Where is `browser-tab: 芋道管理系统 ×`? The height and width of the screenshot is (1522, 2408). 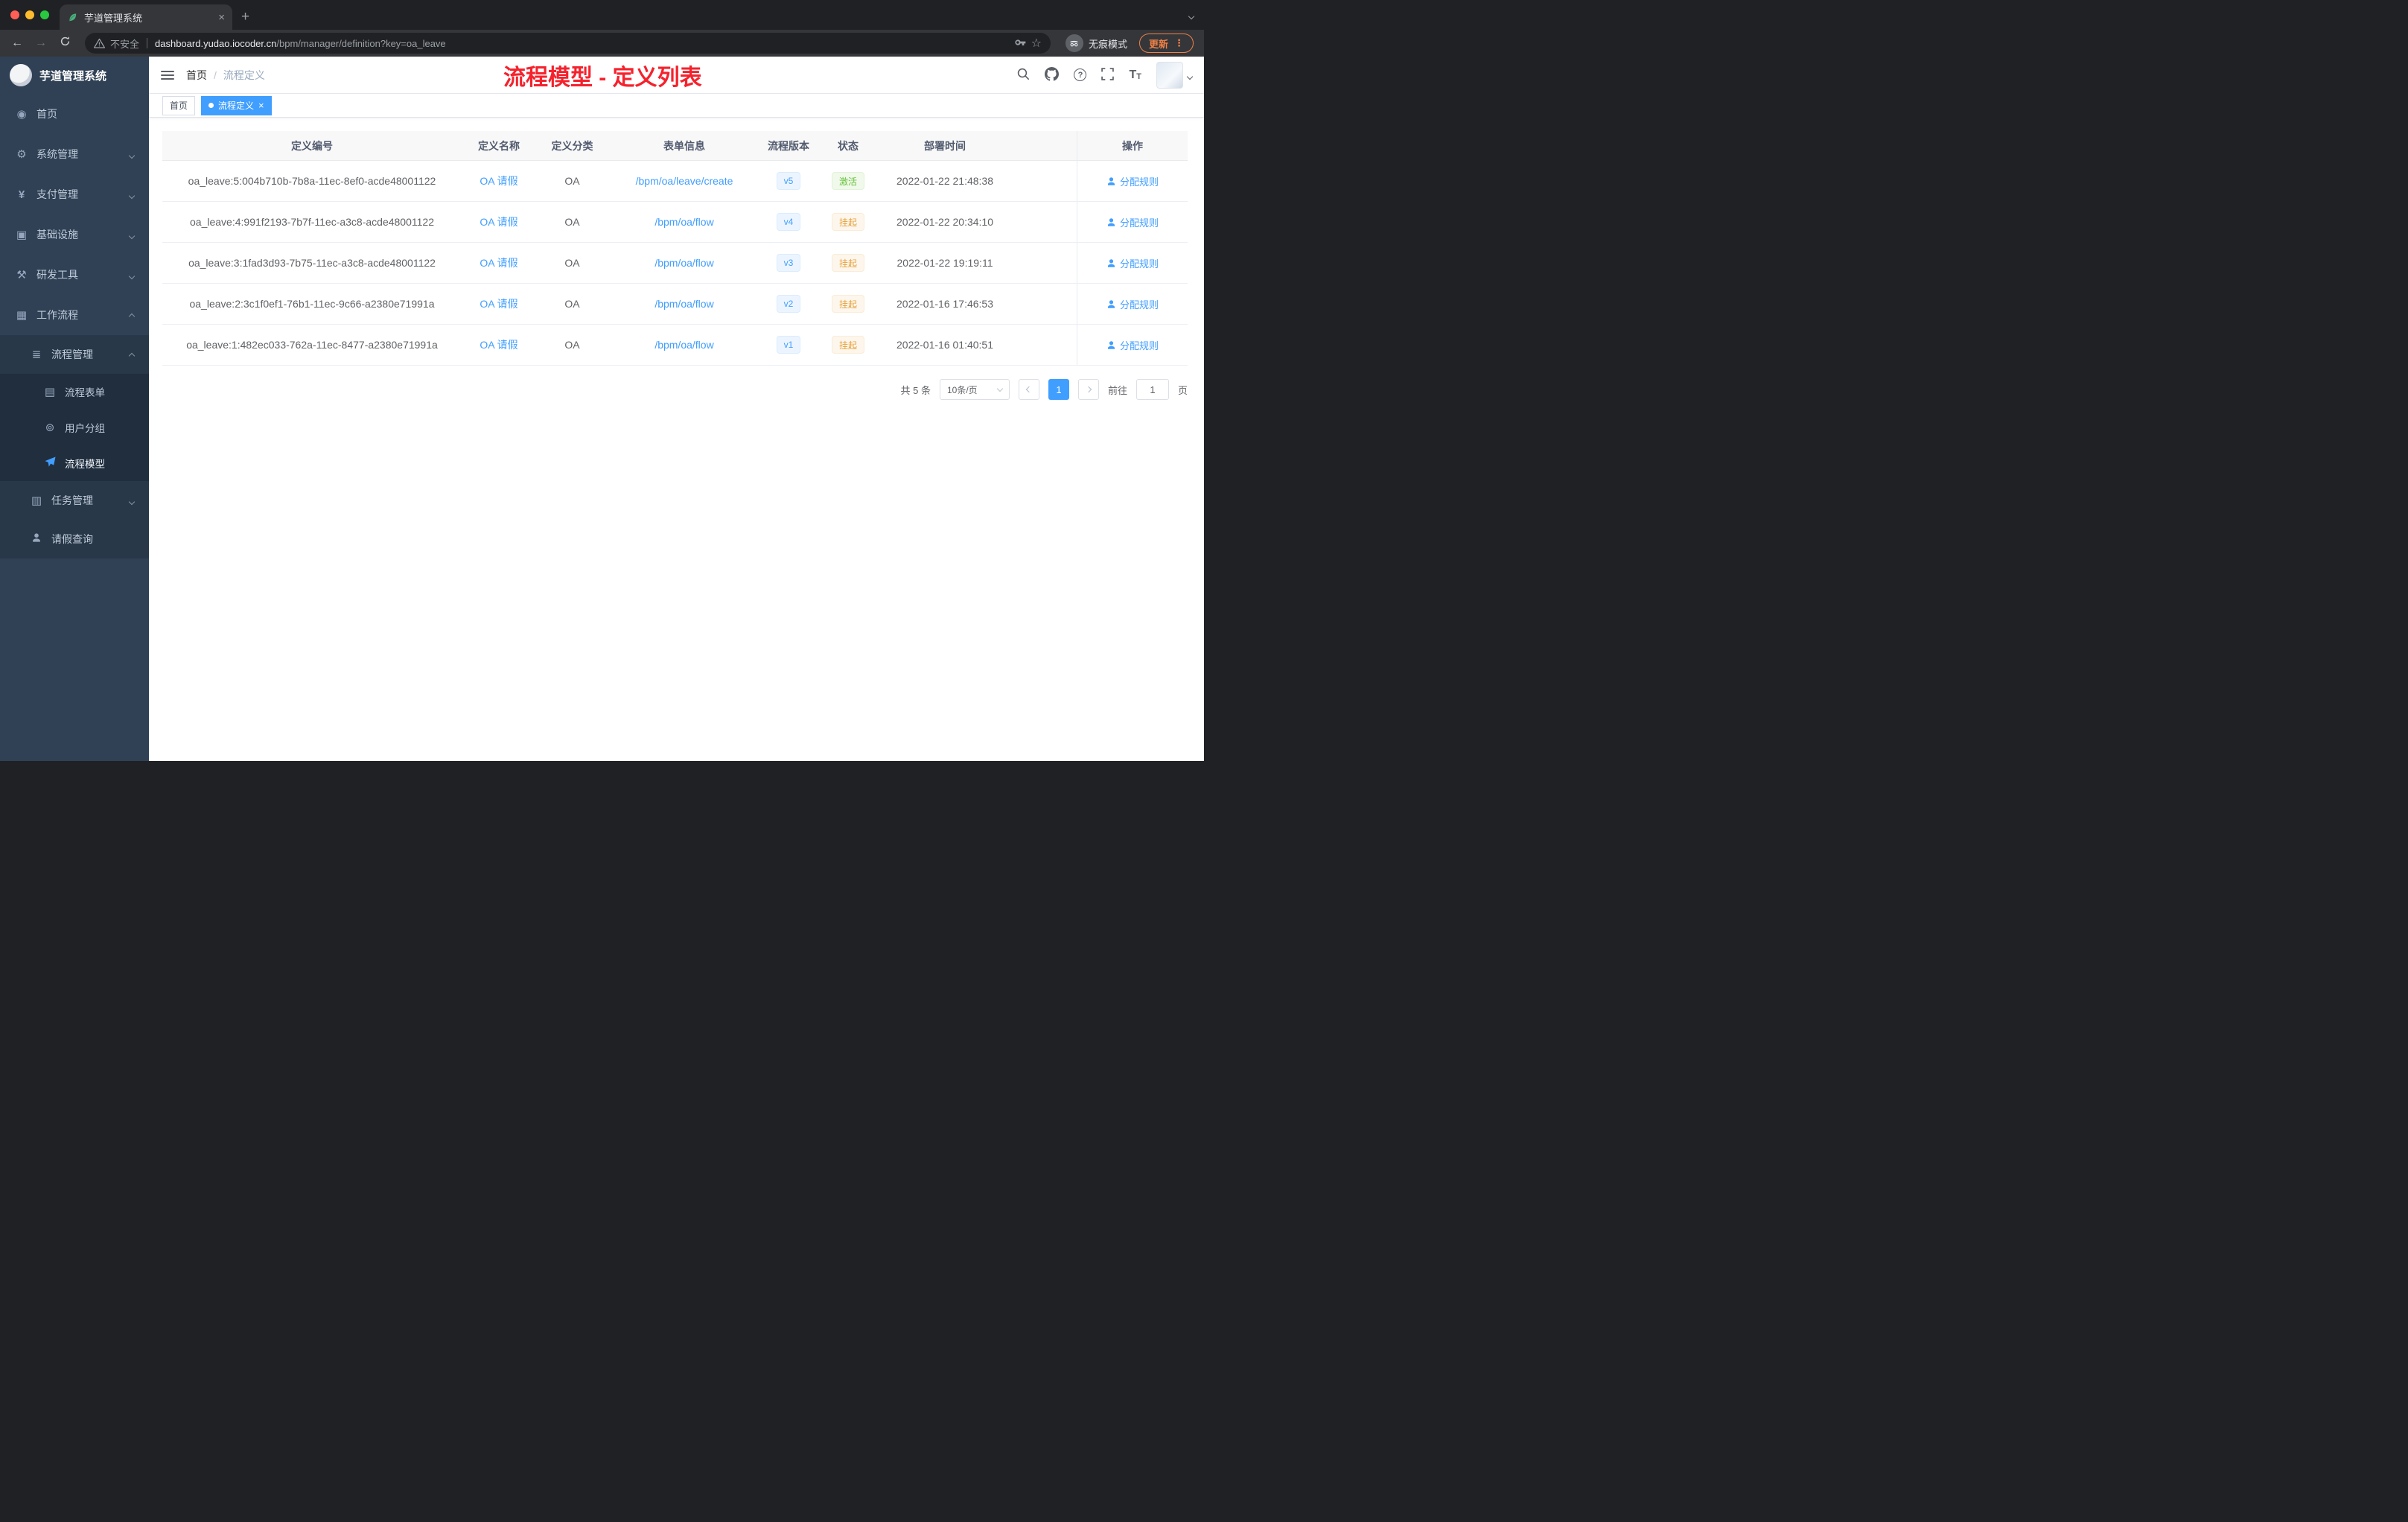
browser-tab: 芋道管理系统 × is located at coordinates (146, 17).